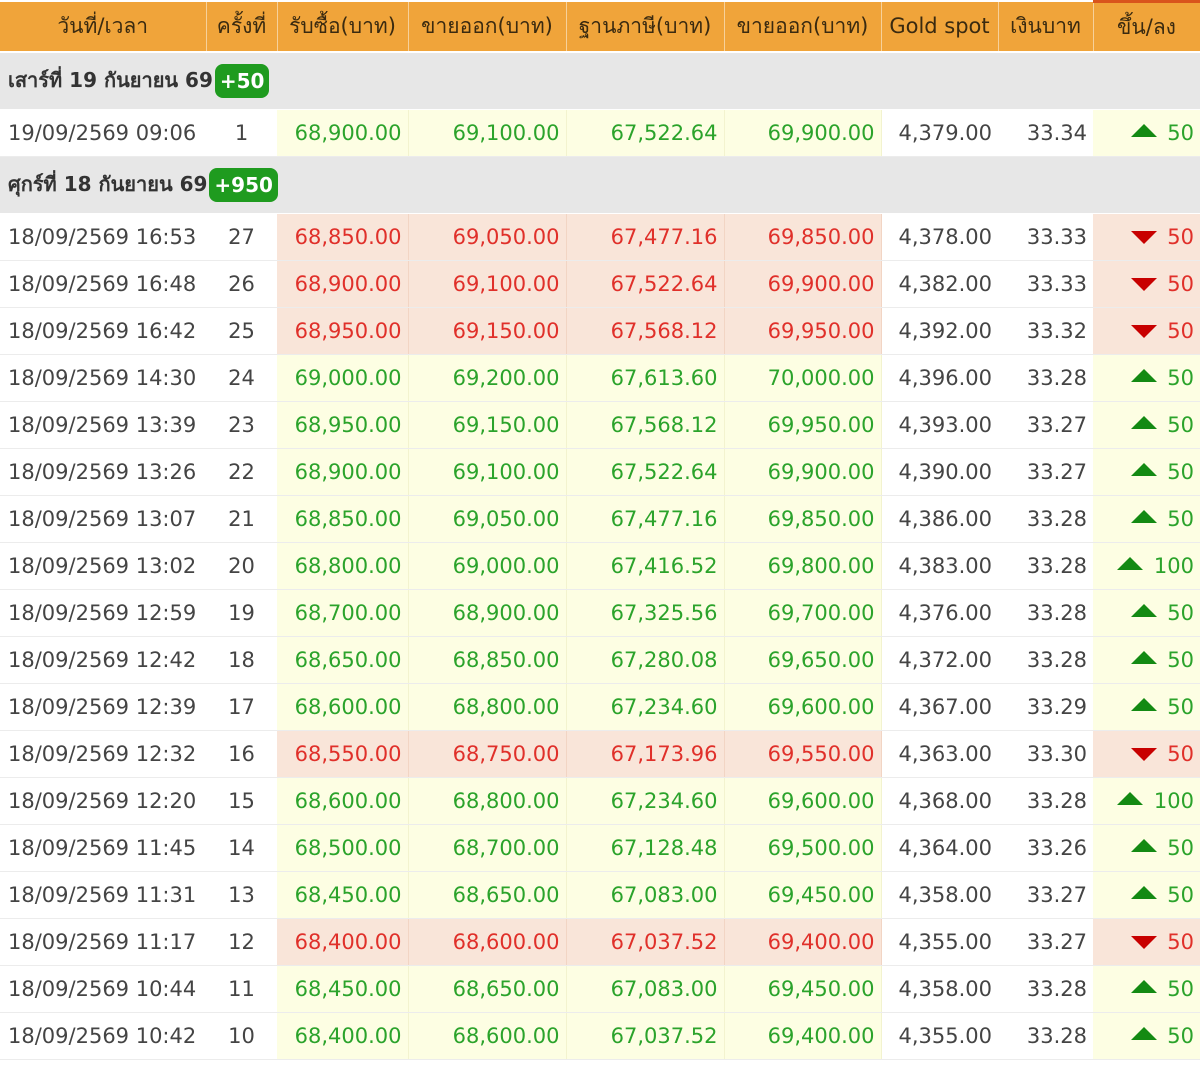 The image size is (1200, 1079). Describe the element at coordinates (241, 378) in the screenshot. I see `cell-round: 24` at that location.